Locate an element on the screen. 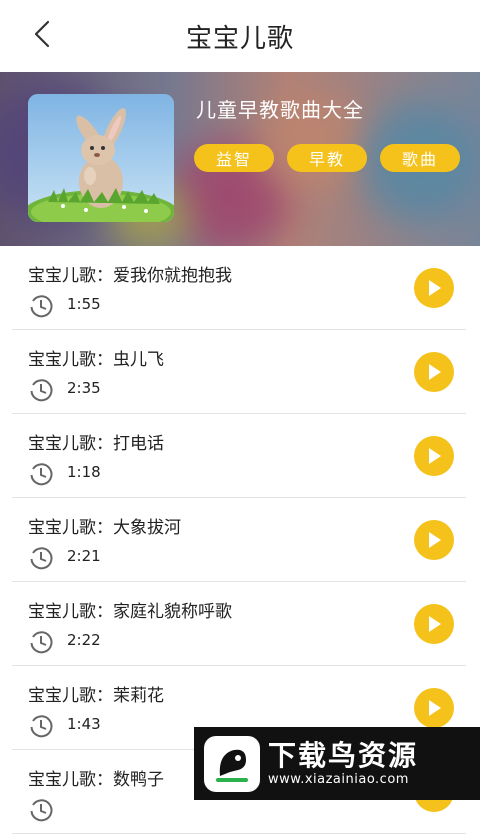 Image resolution: width=480 pixels, height=834 pixels. album-cover-image is located at coordinates (101, 158).